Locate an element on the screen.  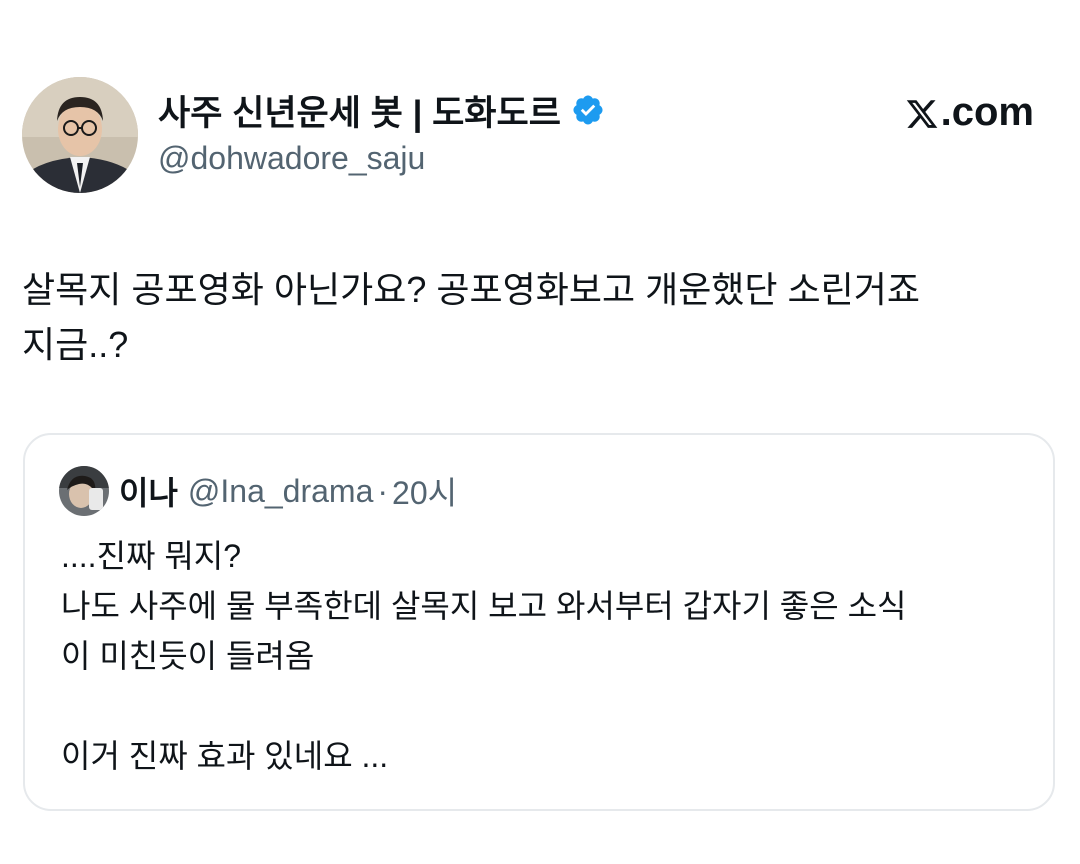
xcom-brand: .com is located at coordinates (969, 112).